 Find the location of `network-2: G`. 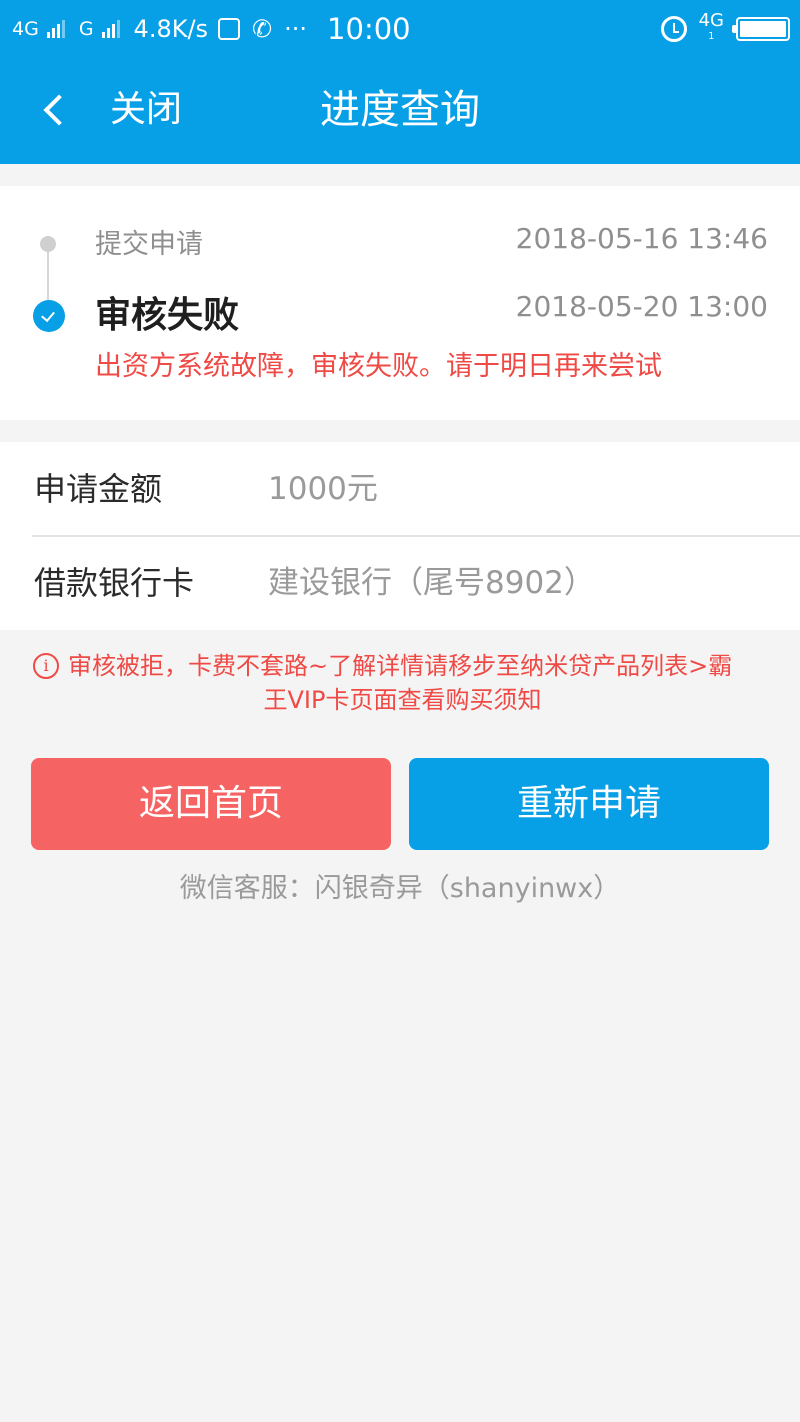

network-2: G is located at coordinates (86, 29).